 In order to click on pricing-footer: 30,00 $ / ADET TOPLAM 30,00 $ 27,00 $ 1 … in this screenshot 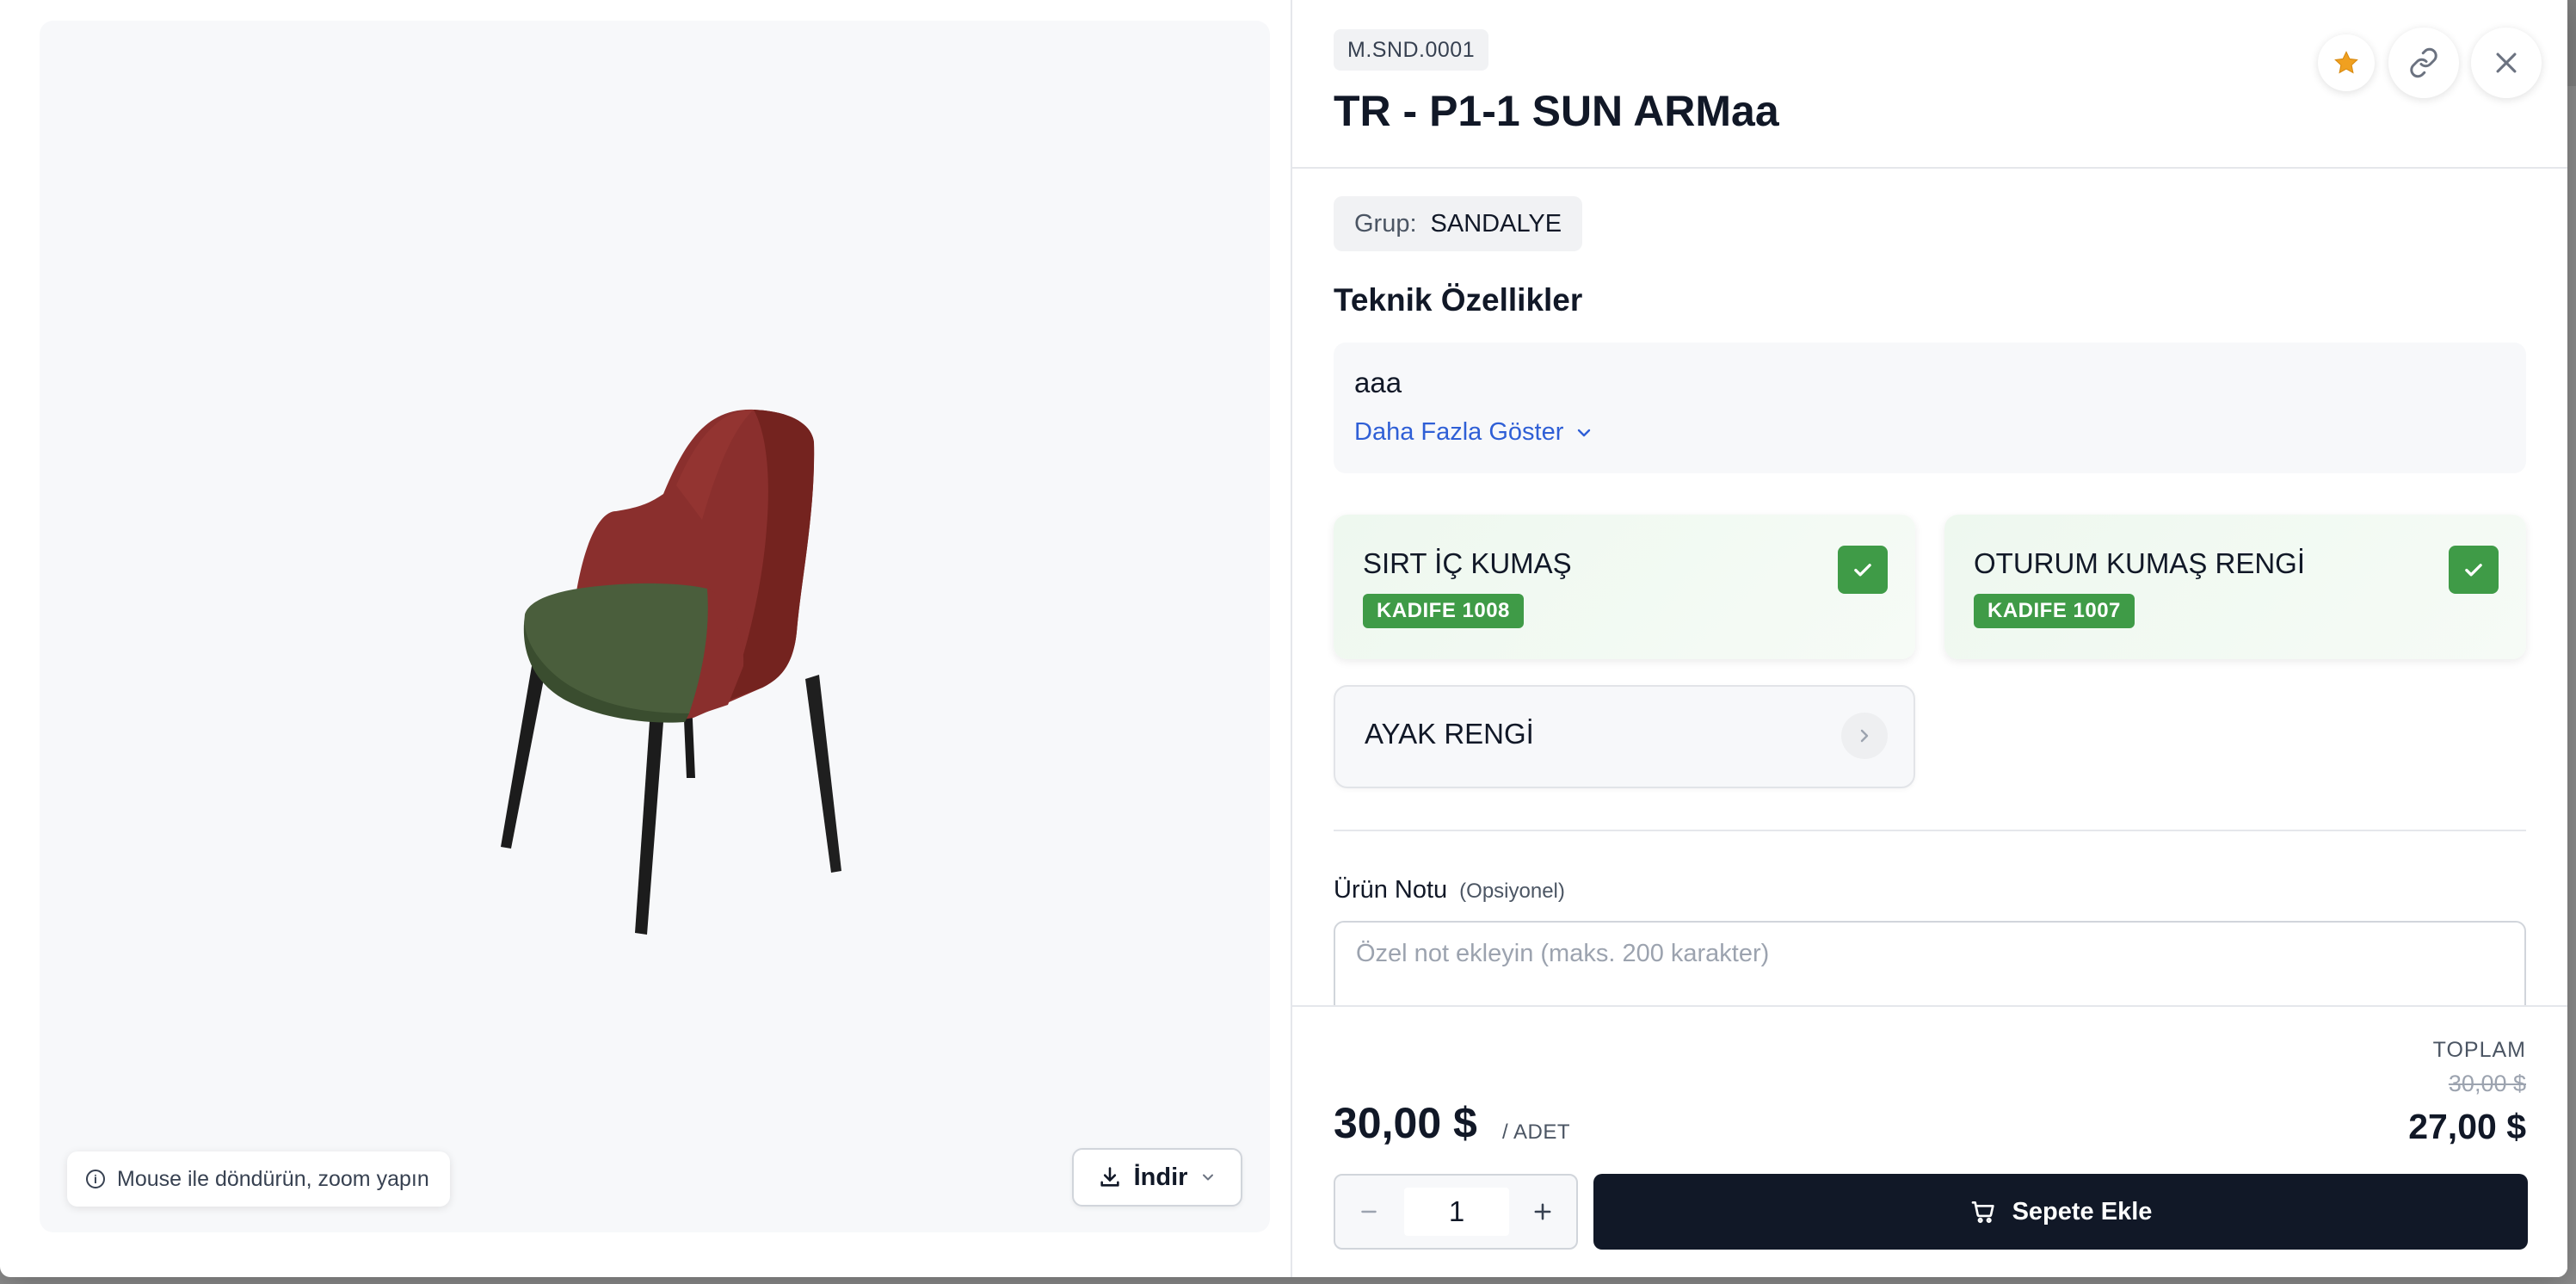, I will do `click(1929, 1141)`.